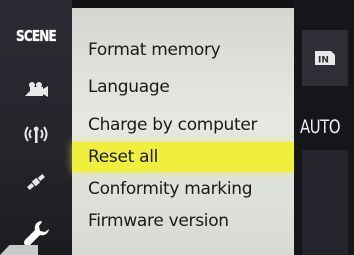 The height and width of the screenshot is (255, 354). I want to click on status-panel, so click(325, 202).